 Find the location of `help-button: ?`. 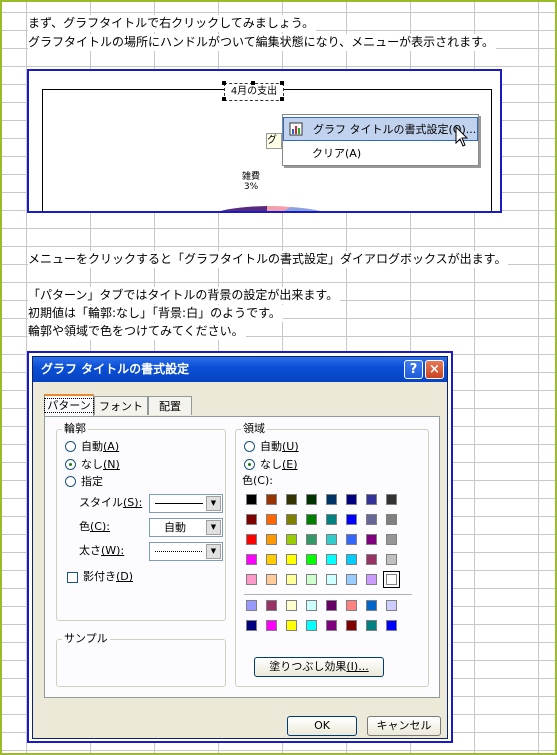

help-button: ? is located at coordinates (413, 369).